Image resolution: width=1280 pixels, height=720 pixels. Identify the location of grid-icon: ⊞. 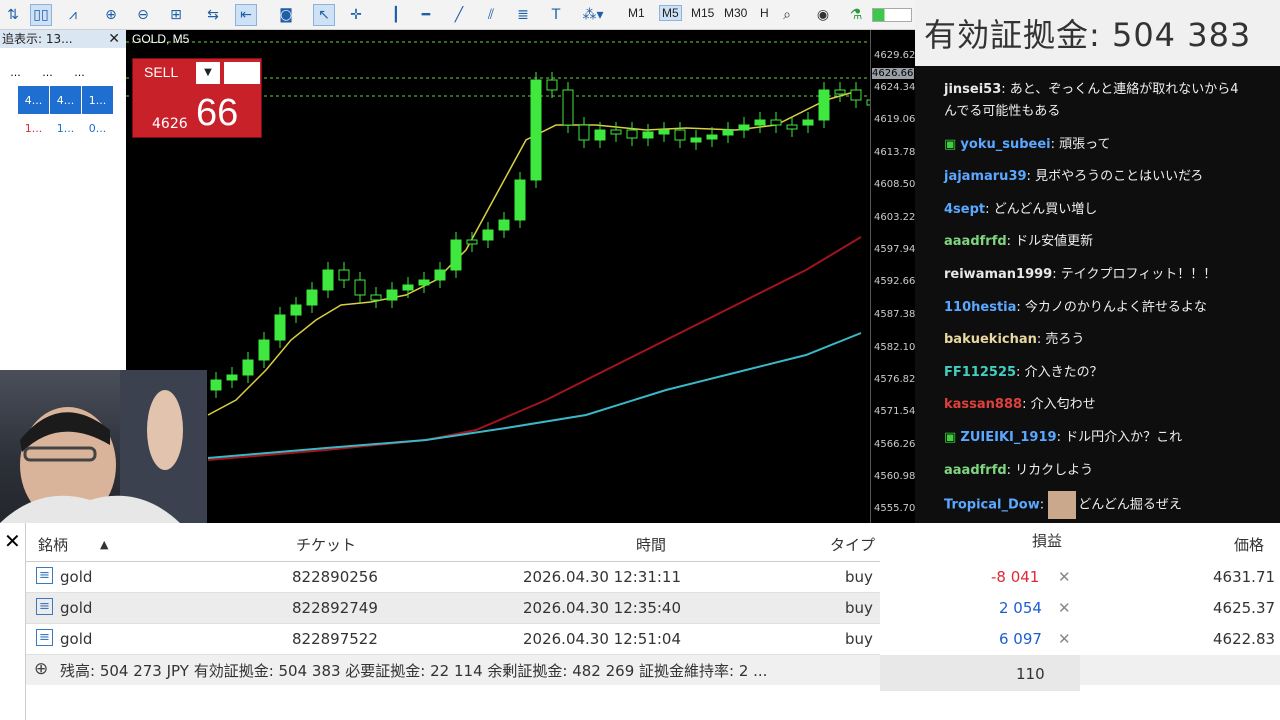
(176, 15).